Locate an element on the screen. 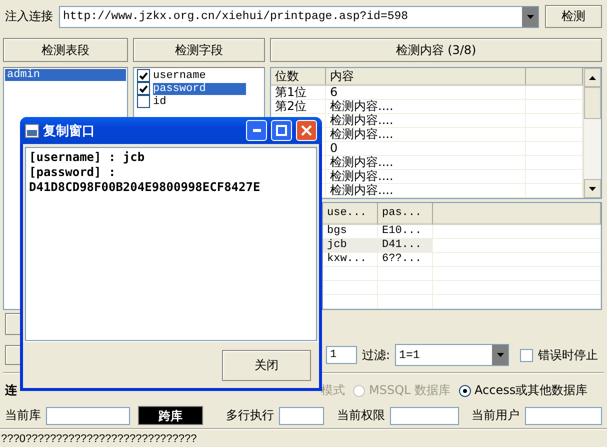 The width and height of the screenshot is (607, 447). radio-label: Access或其他数据库 is located at coordinates (531, 390).